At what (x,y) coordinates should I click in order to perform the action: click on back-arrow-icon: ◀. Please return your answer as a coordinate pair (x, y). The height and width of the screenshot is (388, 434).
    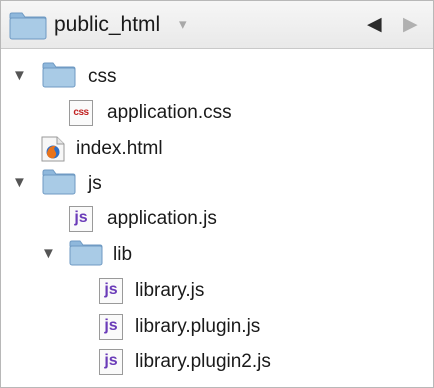
    Looking at the image, I should click on (374, 25).